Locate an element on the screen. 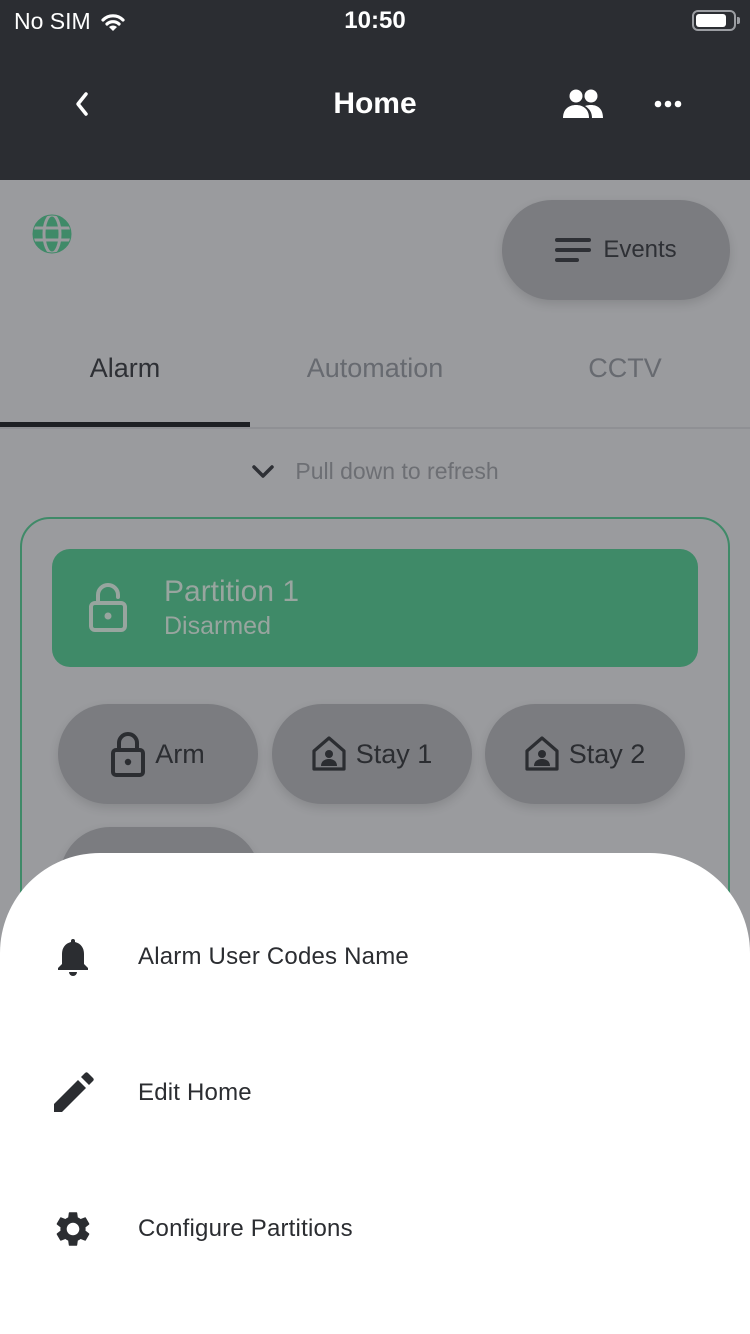 The image size is (750, 1334). menu-item-label: Edit Home is located at coordinates (195, 1092).